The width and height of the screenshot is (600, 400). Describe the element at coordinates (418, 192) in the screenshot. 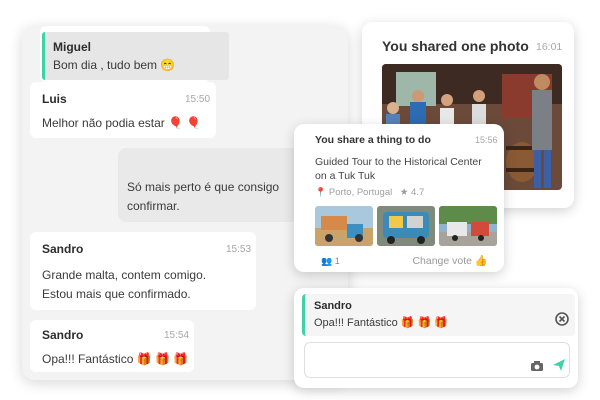

I see `todo-rating: 4.7` at that location.